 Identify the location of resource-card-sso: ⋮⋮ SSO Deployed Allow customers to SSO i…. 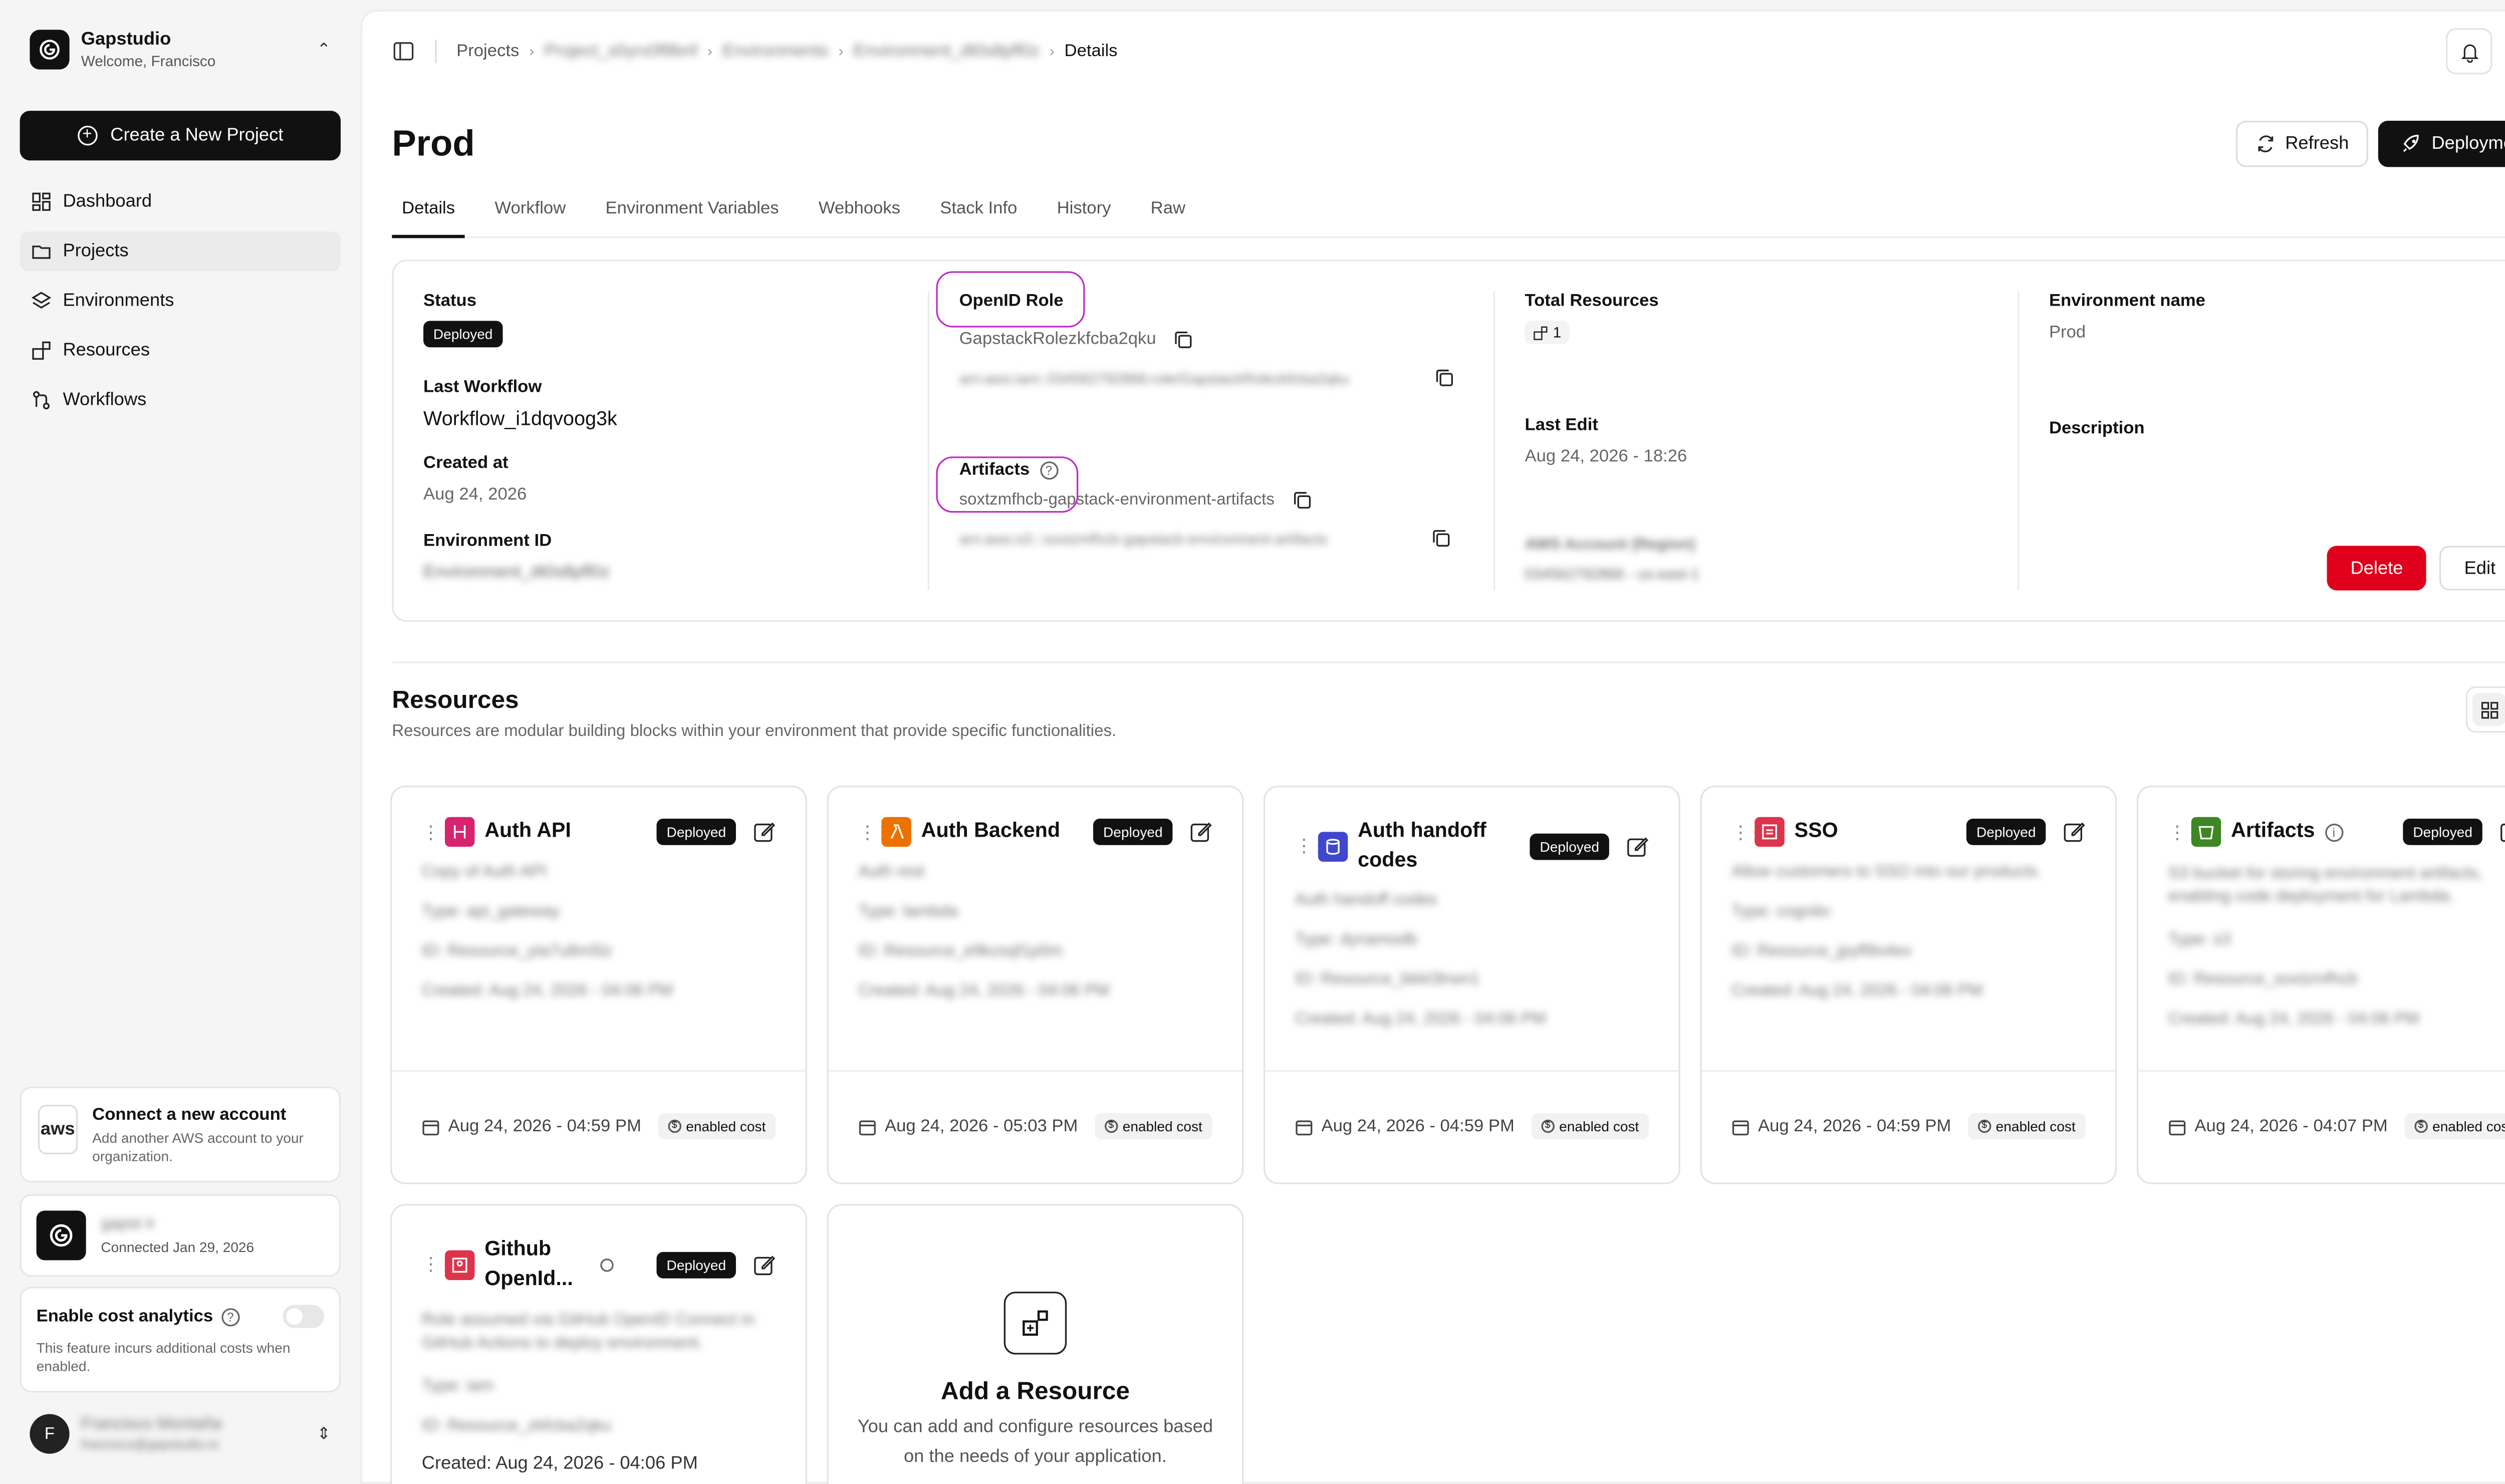
(1908, 984).